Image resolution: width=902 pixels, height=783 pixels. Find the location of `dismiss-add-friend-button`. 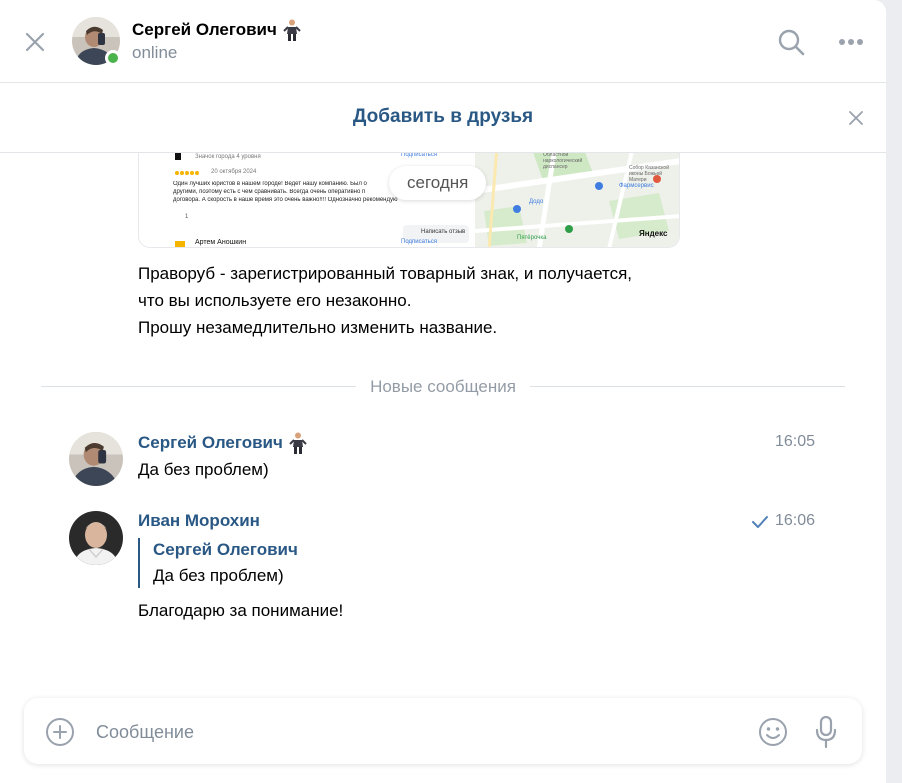

dismiss-add-friend-button is located at coordinates (856, 118).